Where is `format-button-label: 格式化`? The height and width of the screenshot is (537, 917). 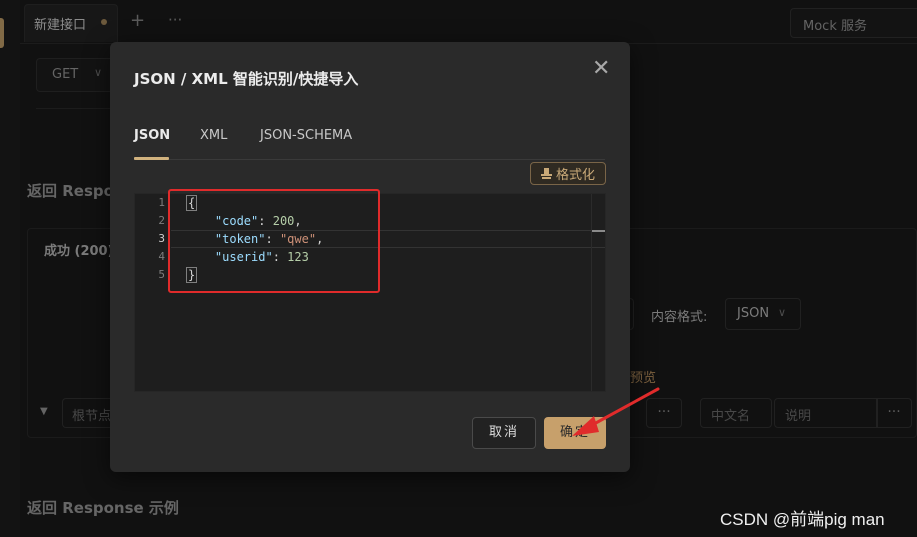
format-button-label: 格式化 is located at coordinates (575, 175).